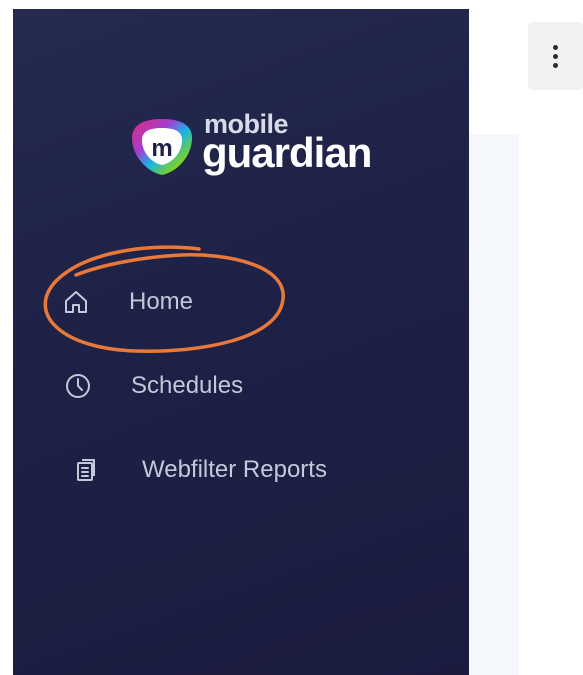 This screenshot has height=675, width=583. Describe the element at coordinates (234, 469) in the screenshot. I see `sidebar-item-label: Webfilter Reports` at that location.